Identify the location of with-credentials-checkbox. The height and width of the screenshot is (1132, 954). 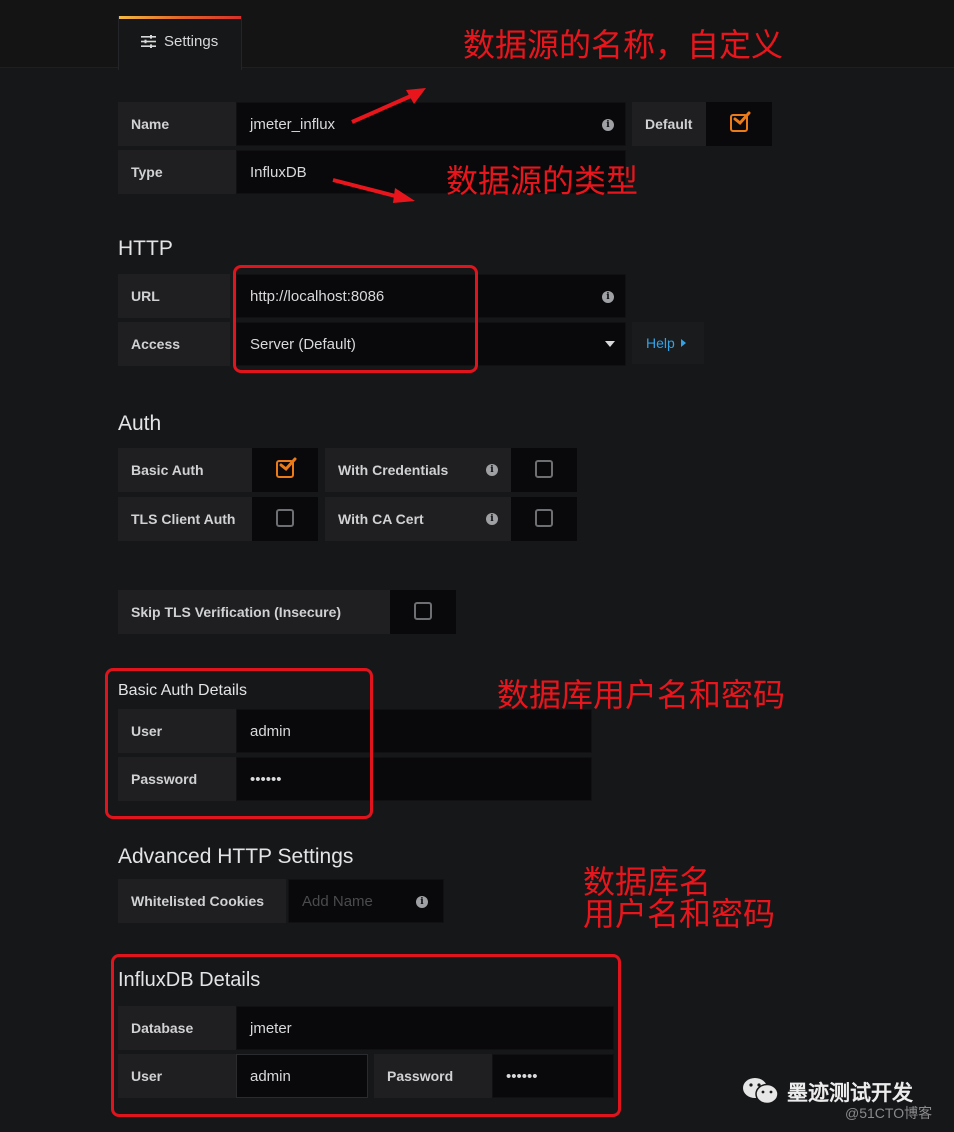
(544, 469).